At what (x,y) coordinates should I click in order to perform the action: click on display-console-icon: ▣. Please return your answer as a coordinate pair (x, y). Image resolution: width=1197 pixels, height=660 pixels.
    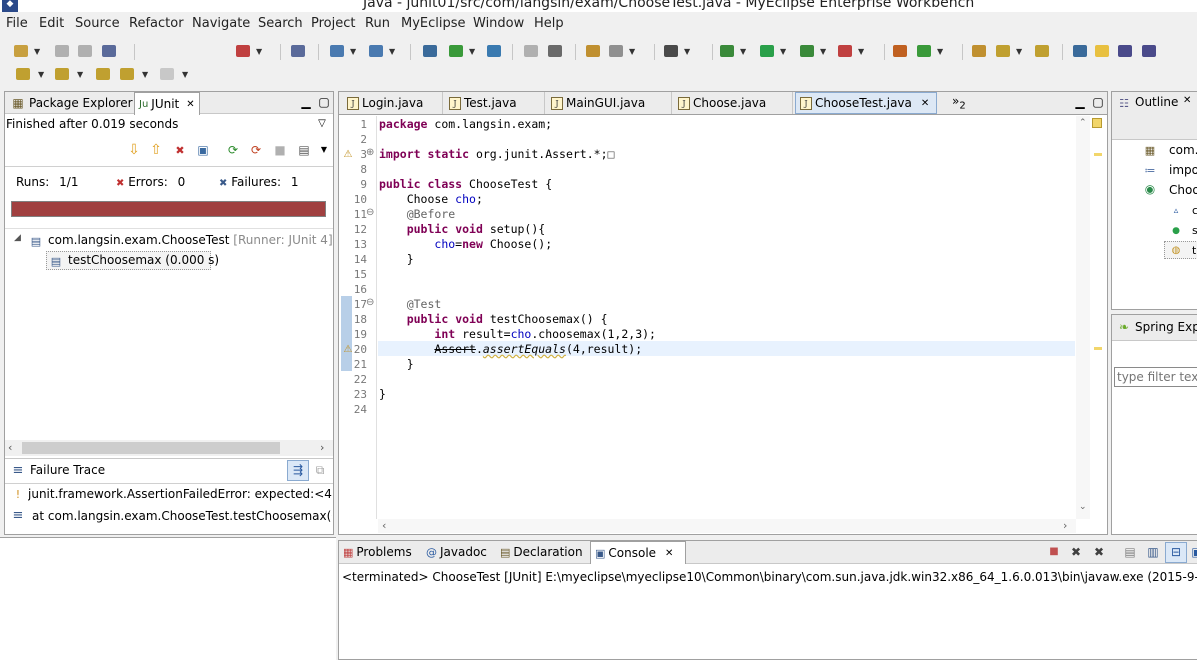
    Looking at the image, I should click on (1193, 552).